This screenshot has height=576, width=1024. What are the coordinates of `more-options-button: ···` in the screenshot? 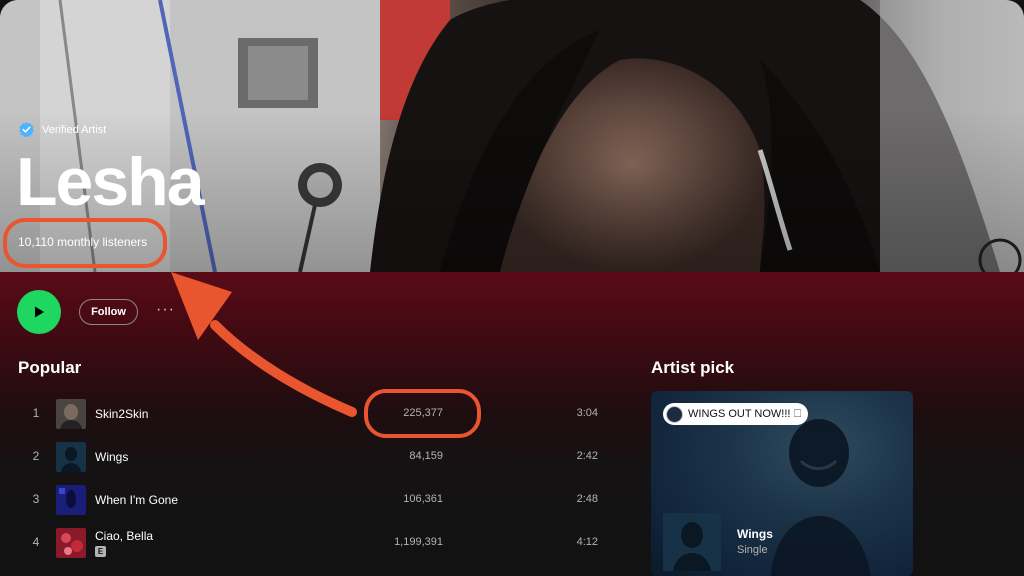 It's located at (168, 312).